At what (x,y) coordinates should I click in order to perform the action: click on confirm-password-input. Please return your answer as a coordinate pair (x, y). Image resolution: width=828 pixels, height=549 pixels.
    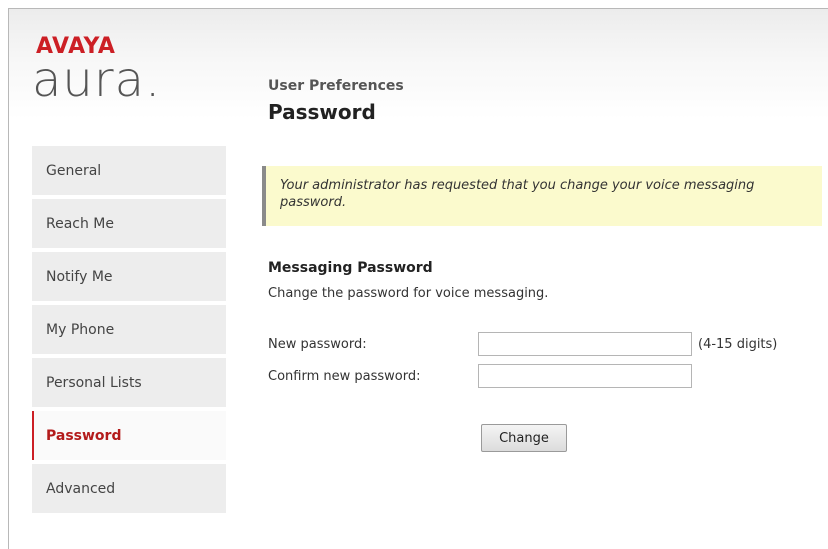
    Looking at the image, I should click on (585, 376).